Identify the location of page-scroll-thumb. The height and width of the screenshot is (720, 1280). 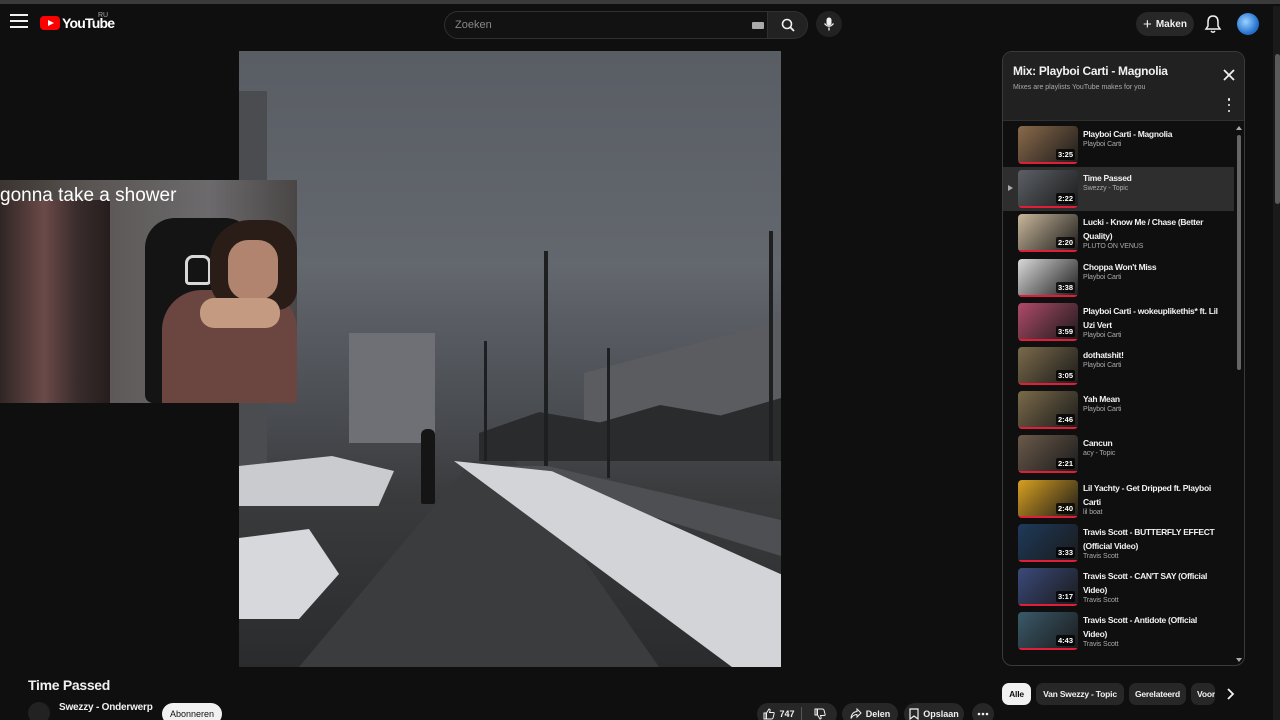
(1277, 129).